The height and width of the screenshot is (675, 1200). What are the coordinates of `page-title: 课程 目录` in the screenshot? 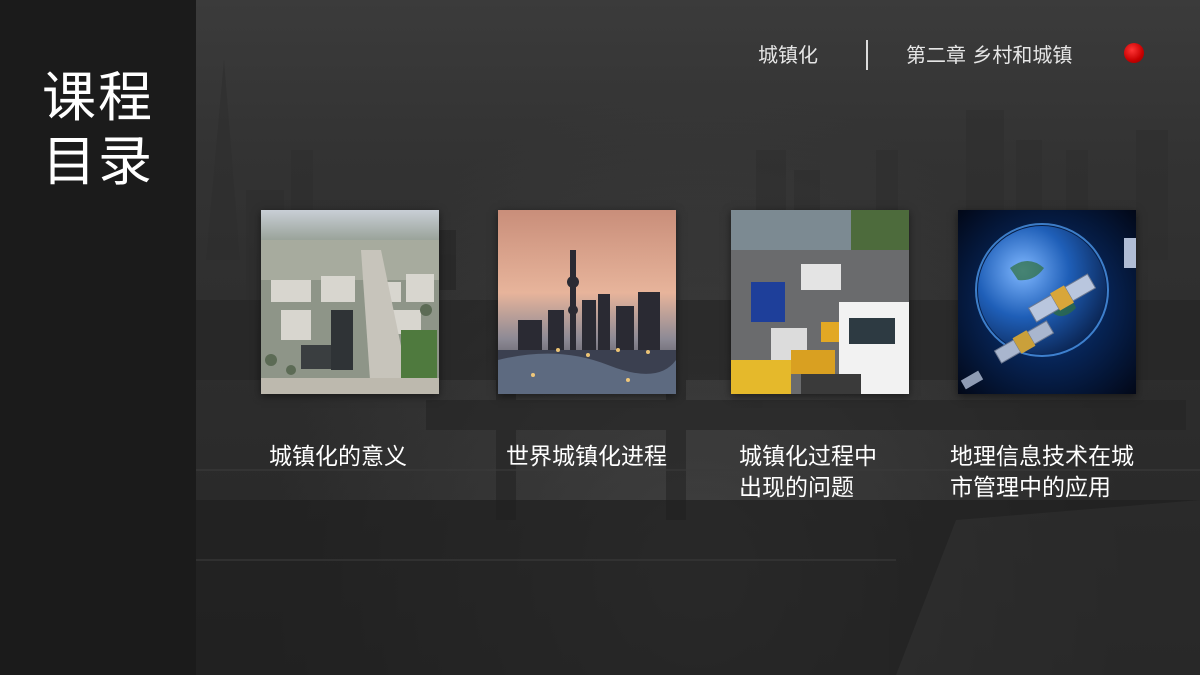 It's located at (107, 130).